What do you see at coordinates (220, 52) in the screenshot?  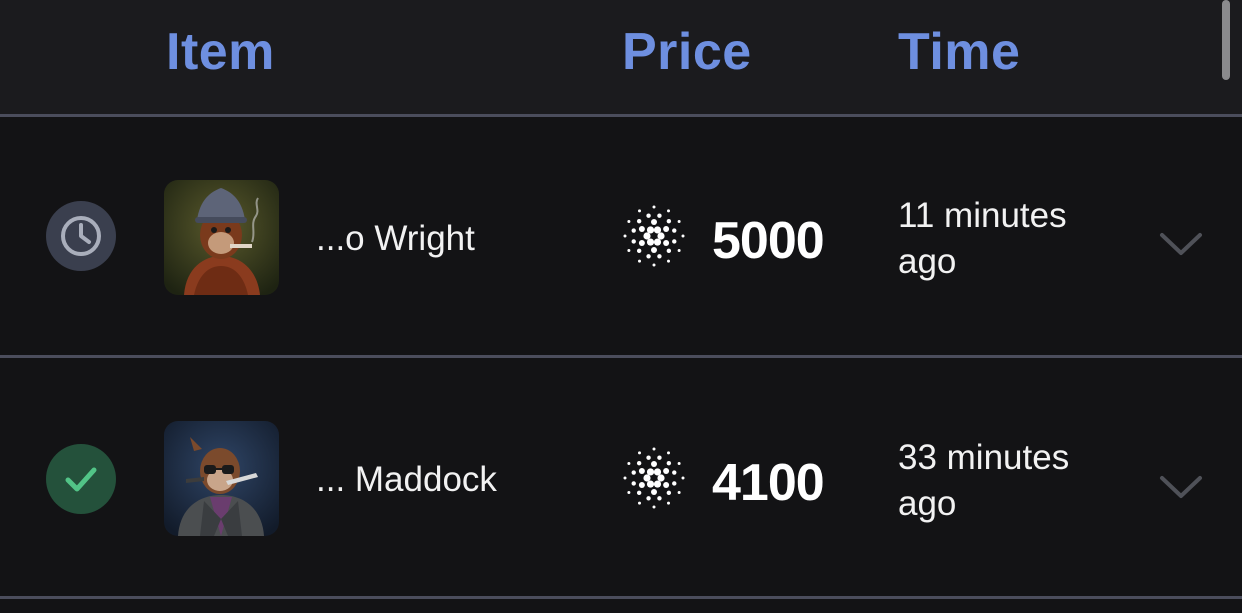 I see `column-header-item: Item` at bounding box center [220, 52].